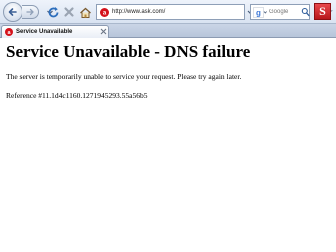  I want to click on url-text: http://www.ask.com/, so click(138, 12).